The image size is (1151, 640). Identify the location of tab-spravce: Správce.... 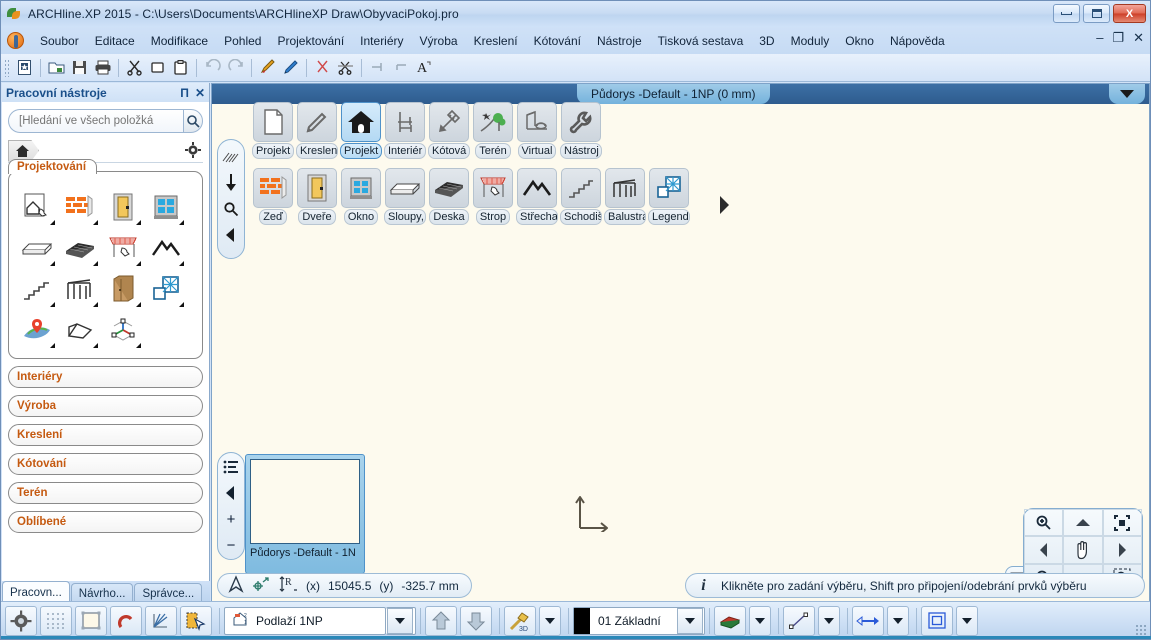
(168, 593).